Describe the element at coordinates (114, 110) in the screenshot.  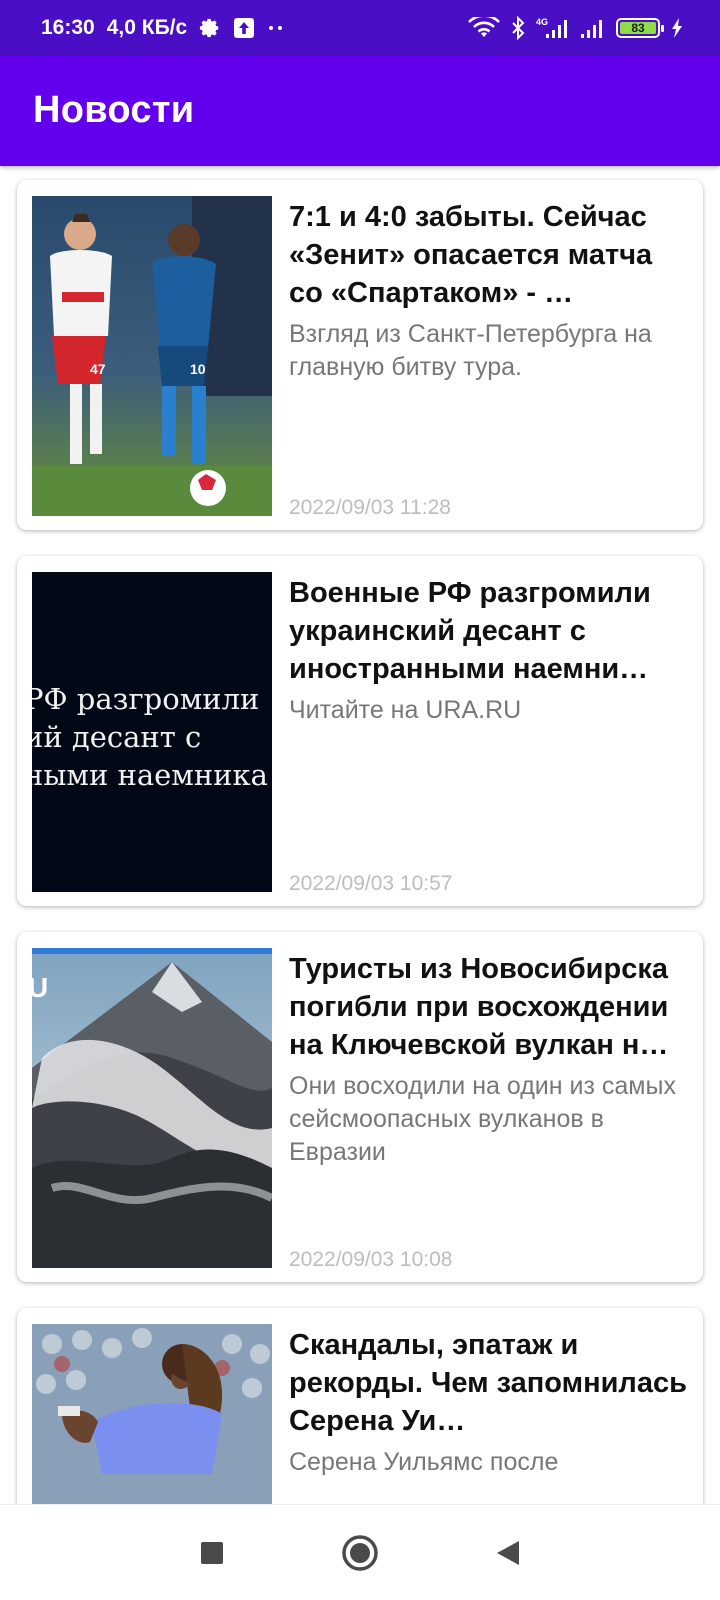
I see `page-title: Новости` at that location.